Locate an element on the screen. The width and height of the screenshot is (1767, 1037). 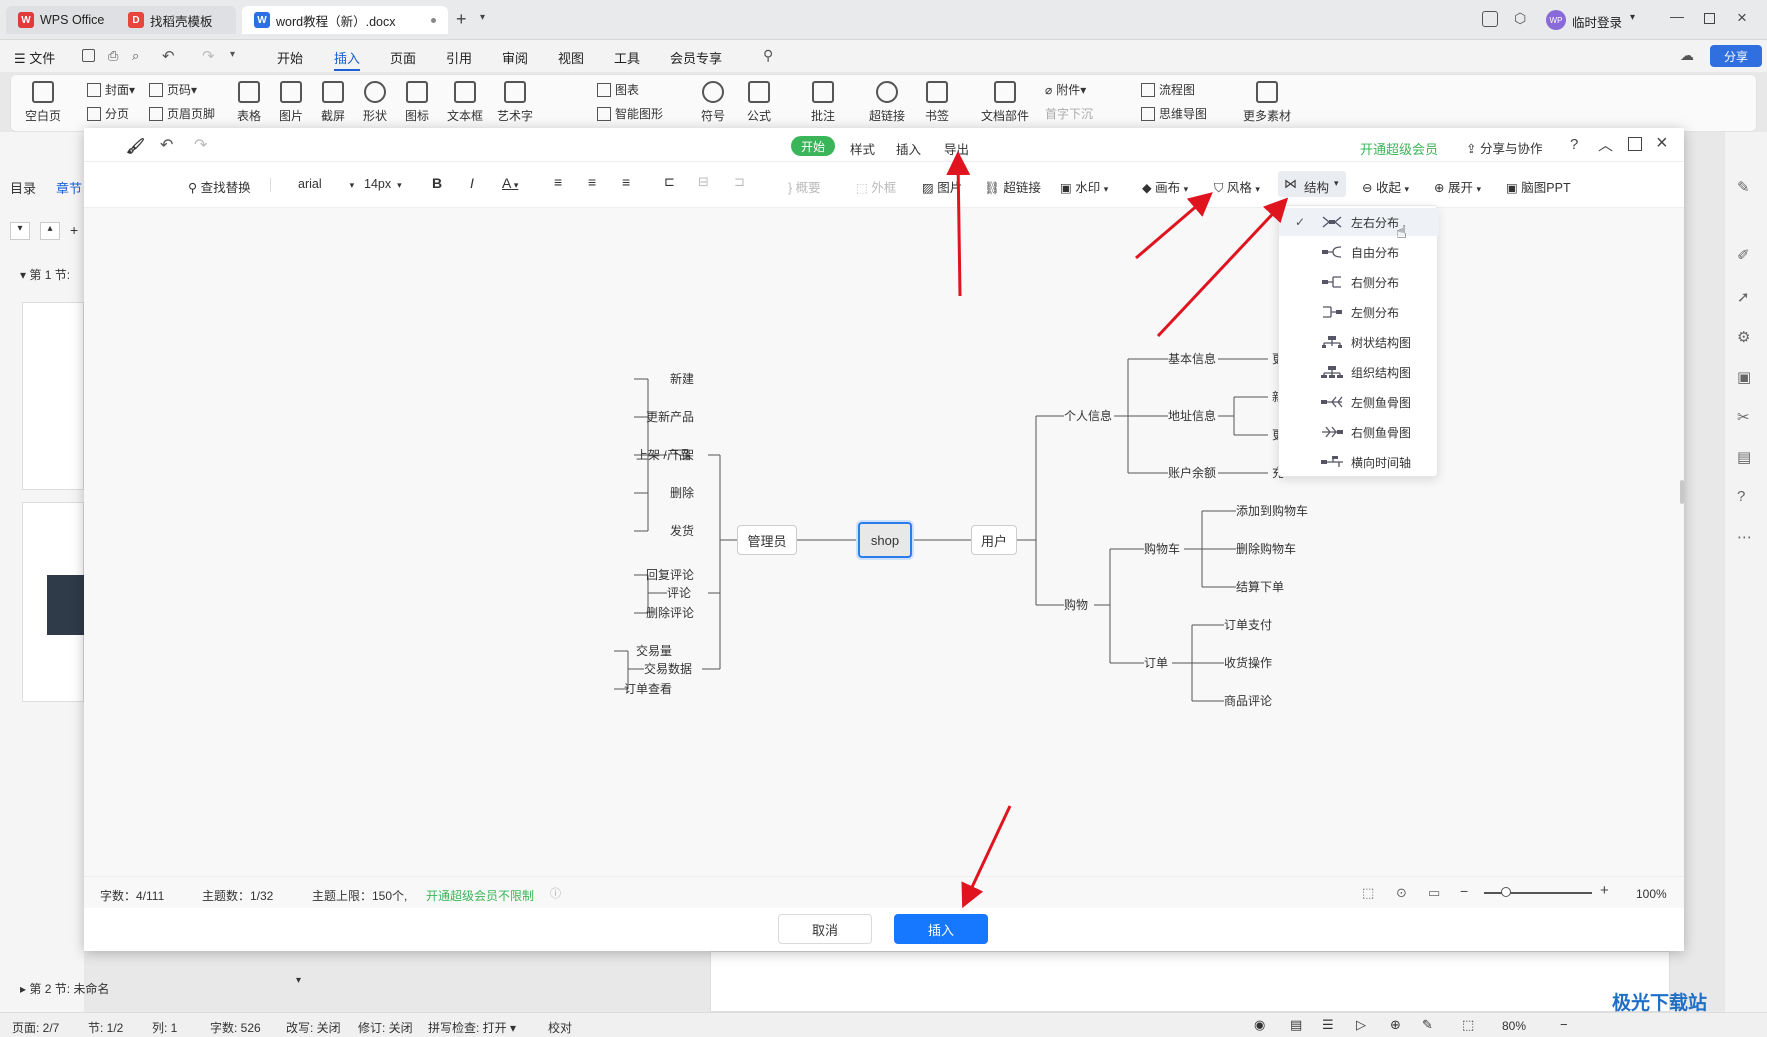
align-right-icon: ≡ is located at coordinates (626, 182).